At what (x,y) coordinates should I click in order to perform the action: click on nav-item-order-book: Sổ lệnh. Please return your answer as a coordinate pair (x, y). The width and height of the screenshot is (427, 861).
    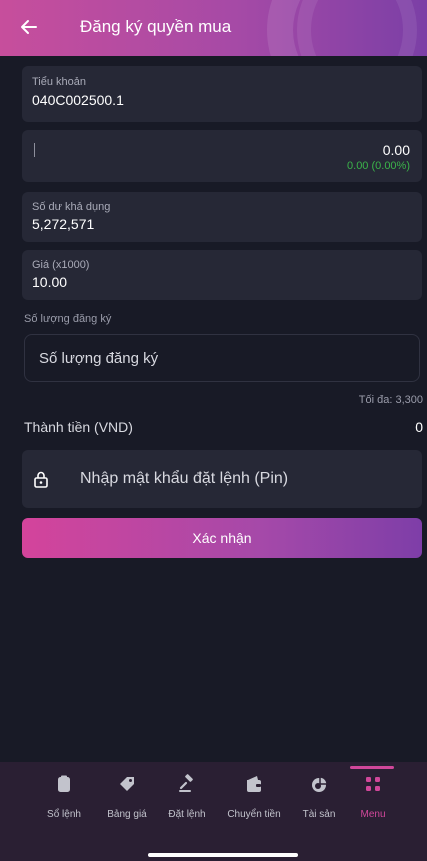
    Looking at the image, I should click on (64, 802).